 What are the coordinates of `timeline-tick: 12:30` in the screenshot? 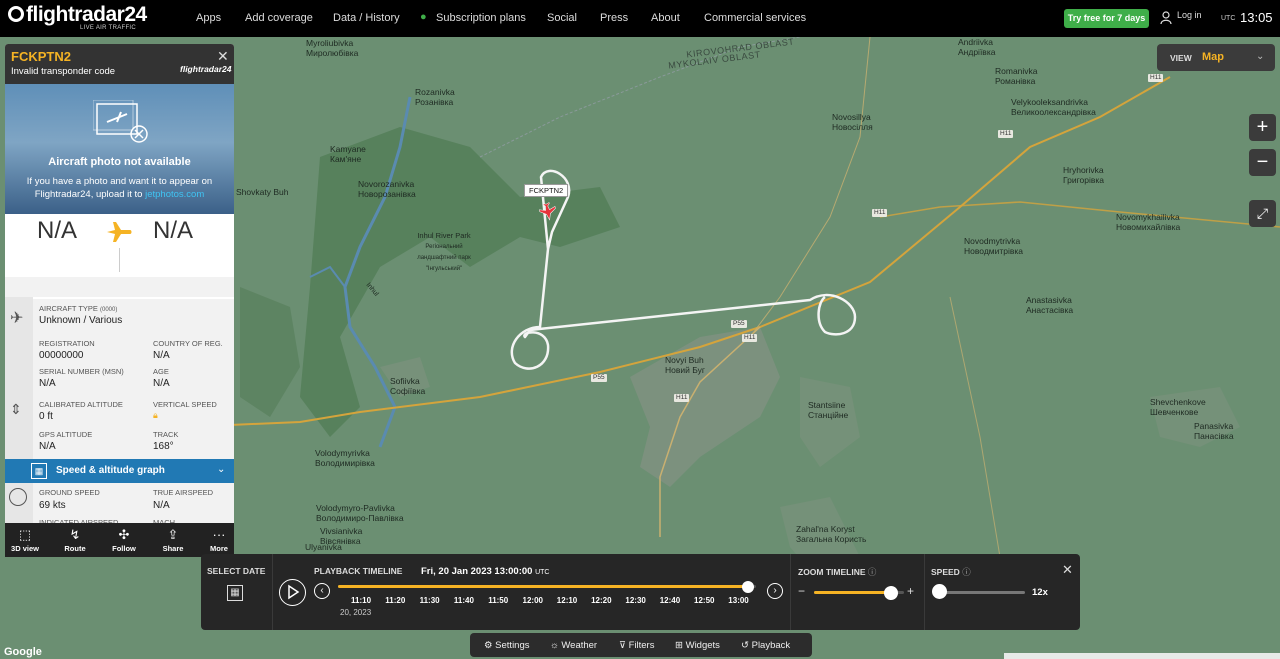 It's located at (635, 600).